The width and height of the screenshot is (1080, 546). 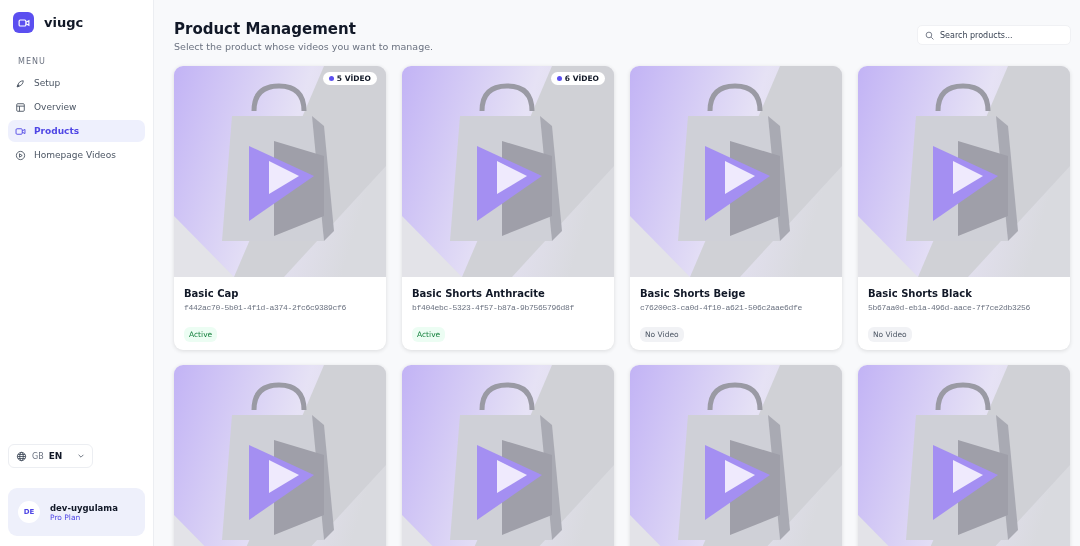 I want to click on nav-item: Products, so click(x=76, y=131).